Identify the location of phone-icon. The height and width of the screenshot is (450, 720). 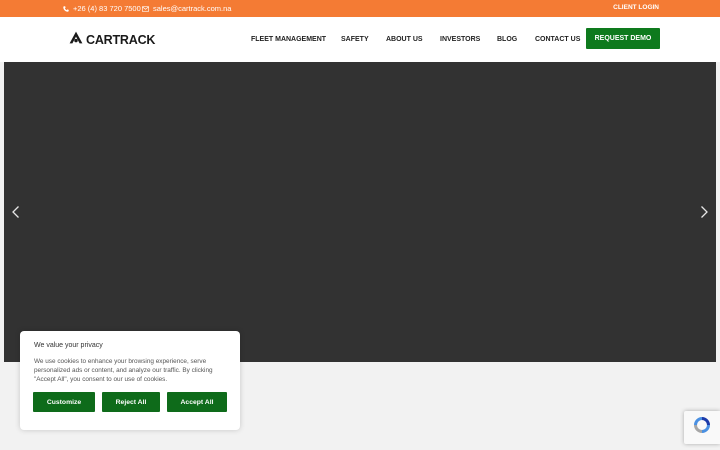
(66, 8).